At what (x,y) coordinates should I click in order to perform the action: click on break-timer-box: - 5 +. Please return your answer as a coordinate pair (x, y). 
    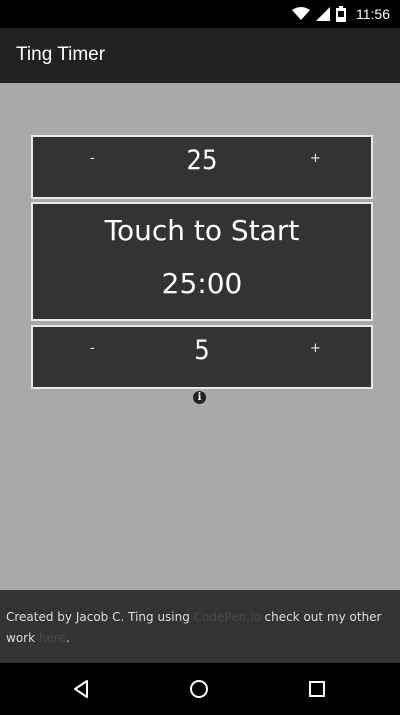
    Looking at the image, I should click on (202, 357).